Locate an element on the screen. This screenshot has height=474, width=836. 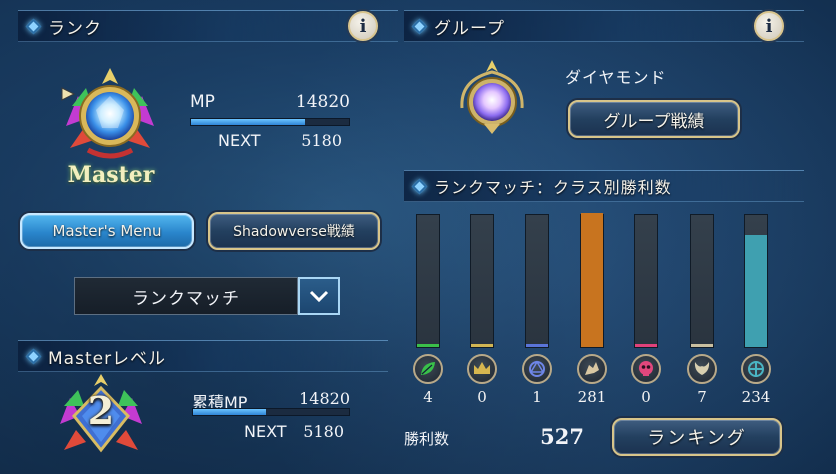
mp-label: MP is located at coordinates (202, 102).